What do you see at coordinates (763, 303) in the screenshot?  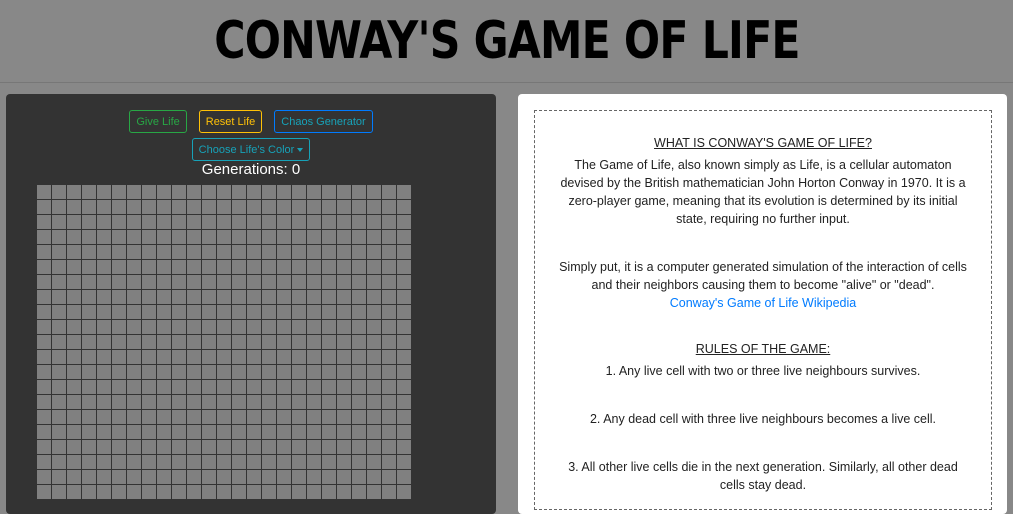 I see `wikipedia-link: Conway's Game of Life Wikipedia` at bounding box center [763, 303].